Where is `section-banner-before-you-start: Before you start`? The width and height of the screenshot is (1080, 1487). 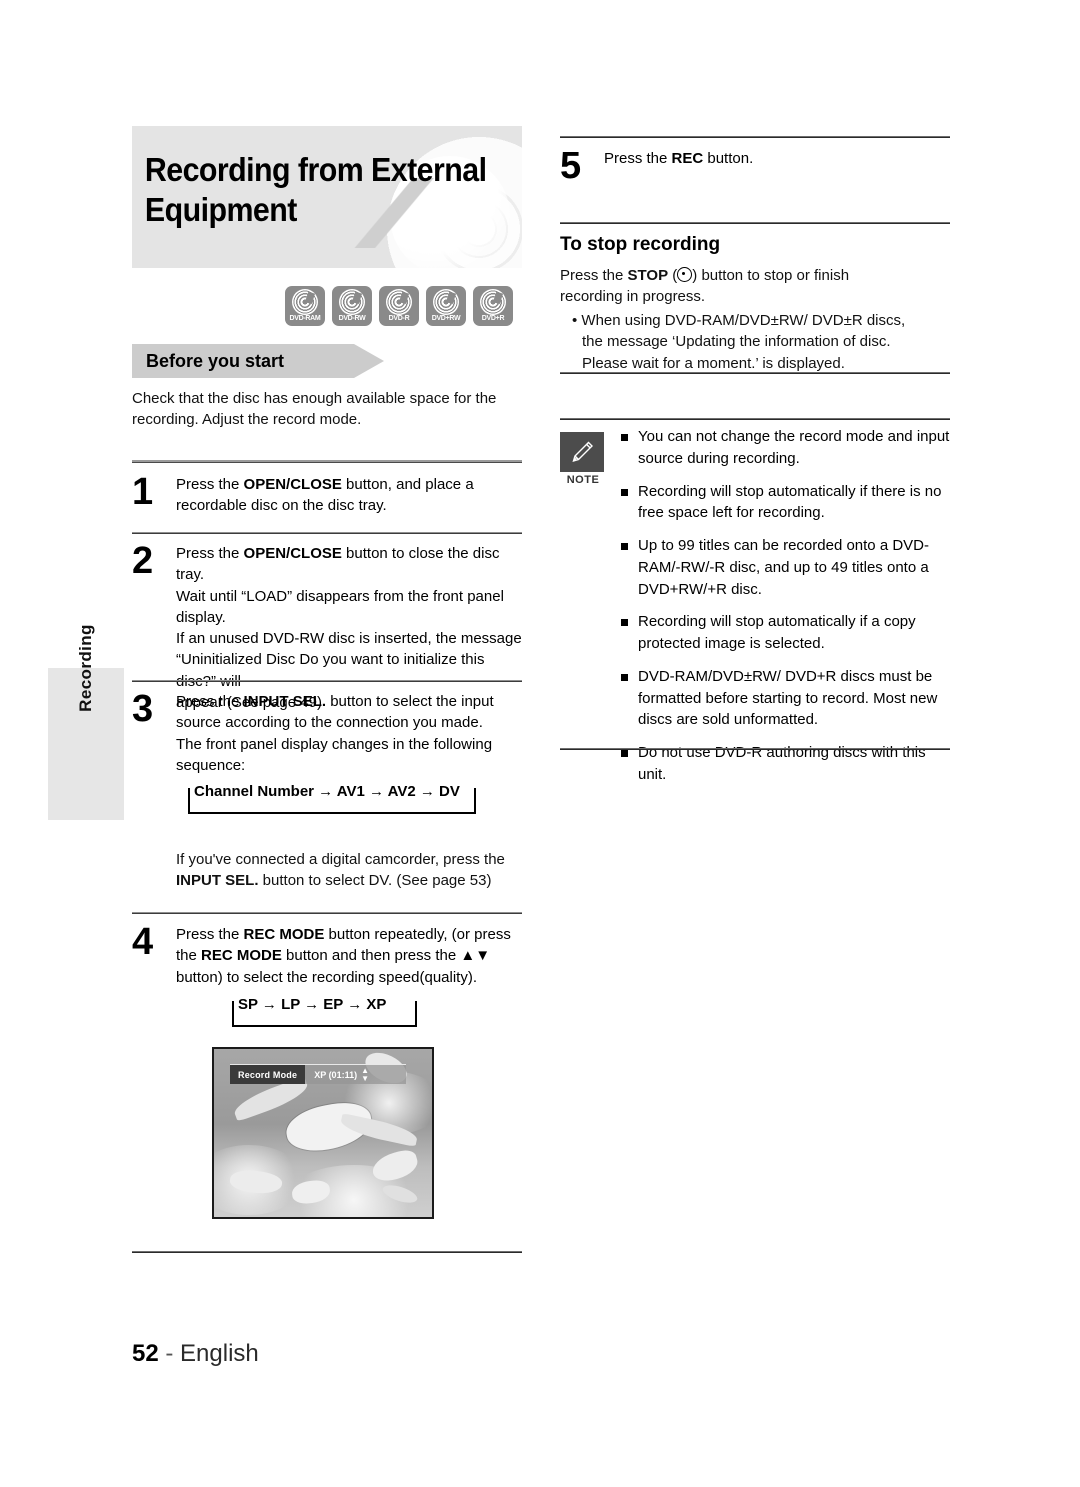 section-banner-before-you-start: Before you start is located at coordinates (258, 361).